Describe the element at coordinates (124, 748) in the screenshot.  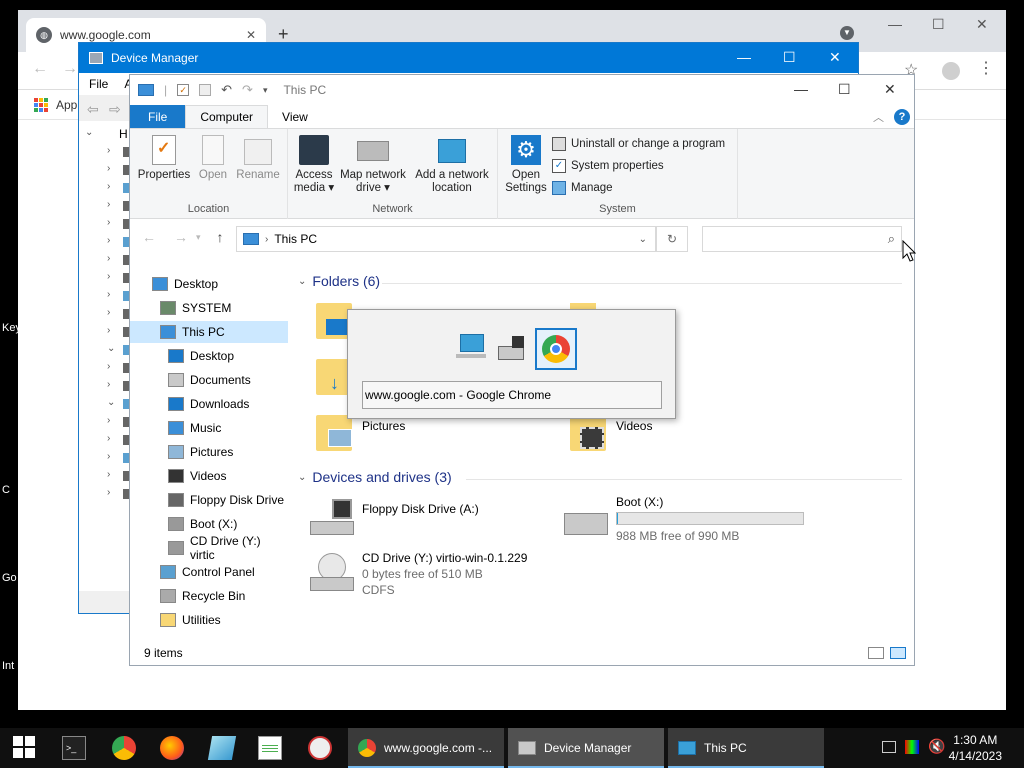
I see `chrome-icon` at that location.